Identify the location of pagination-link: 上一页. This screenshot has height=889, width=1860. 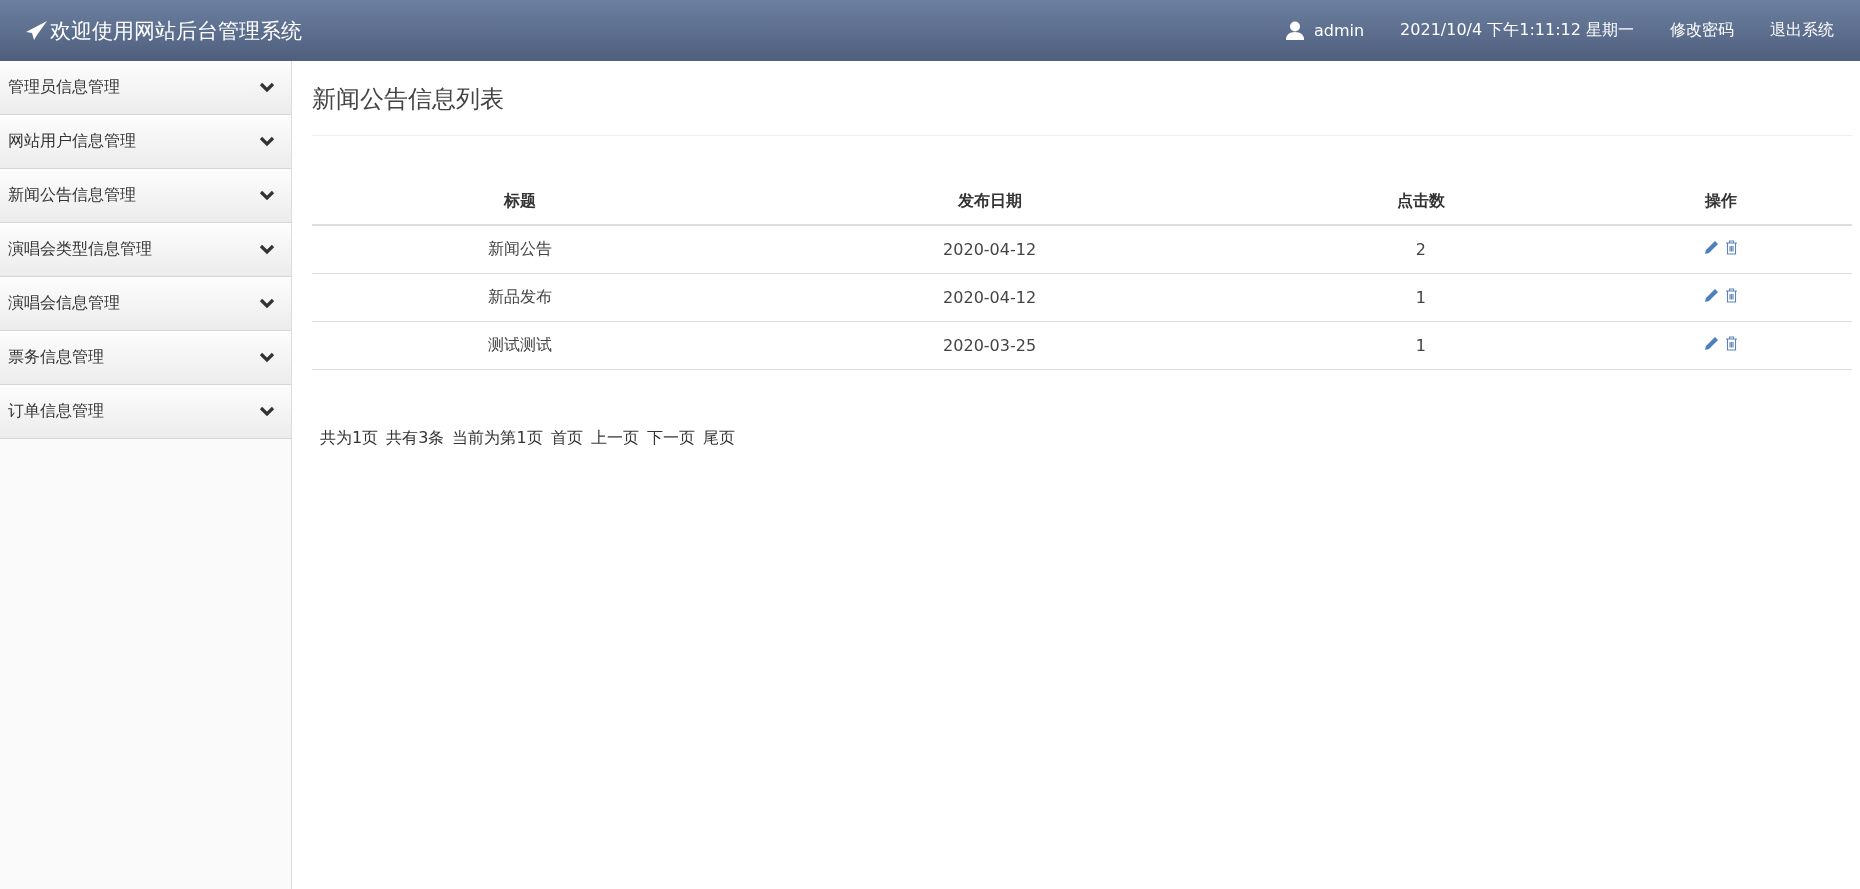
(614, 438).